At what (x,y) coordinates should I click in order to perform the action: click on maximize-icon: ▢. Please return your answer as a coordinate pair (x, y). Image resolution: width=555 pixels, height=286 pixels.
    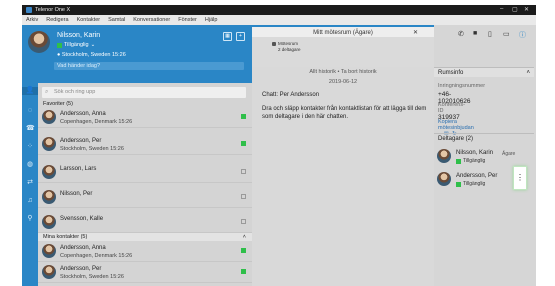
    Looking at the image, I should click on (515, 9).